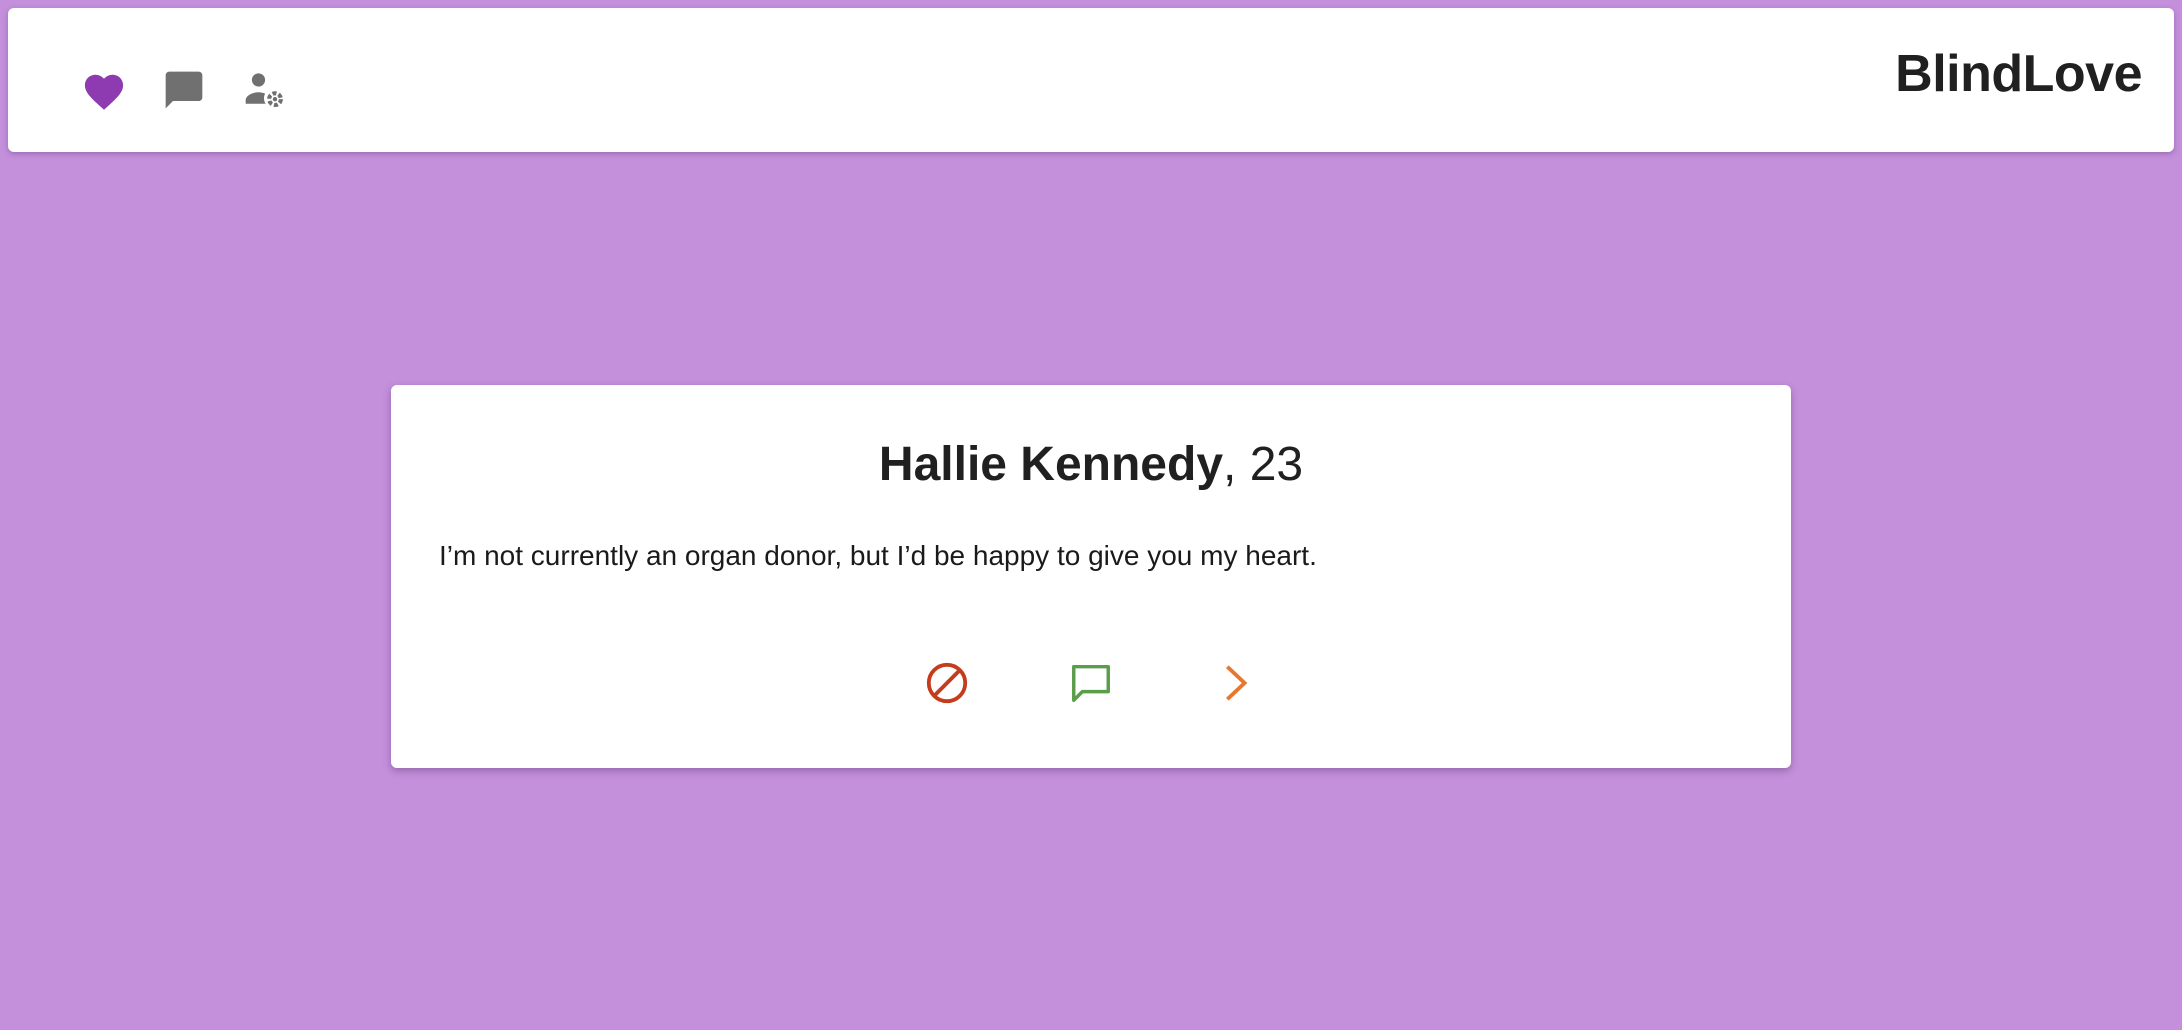  Describe the element at coordinates (2018, 74) in the screenshot. I see `app-brand-title: BlindLove` at that location.